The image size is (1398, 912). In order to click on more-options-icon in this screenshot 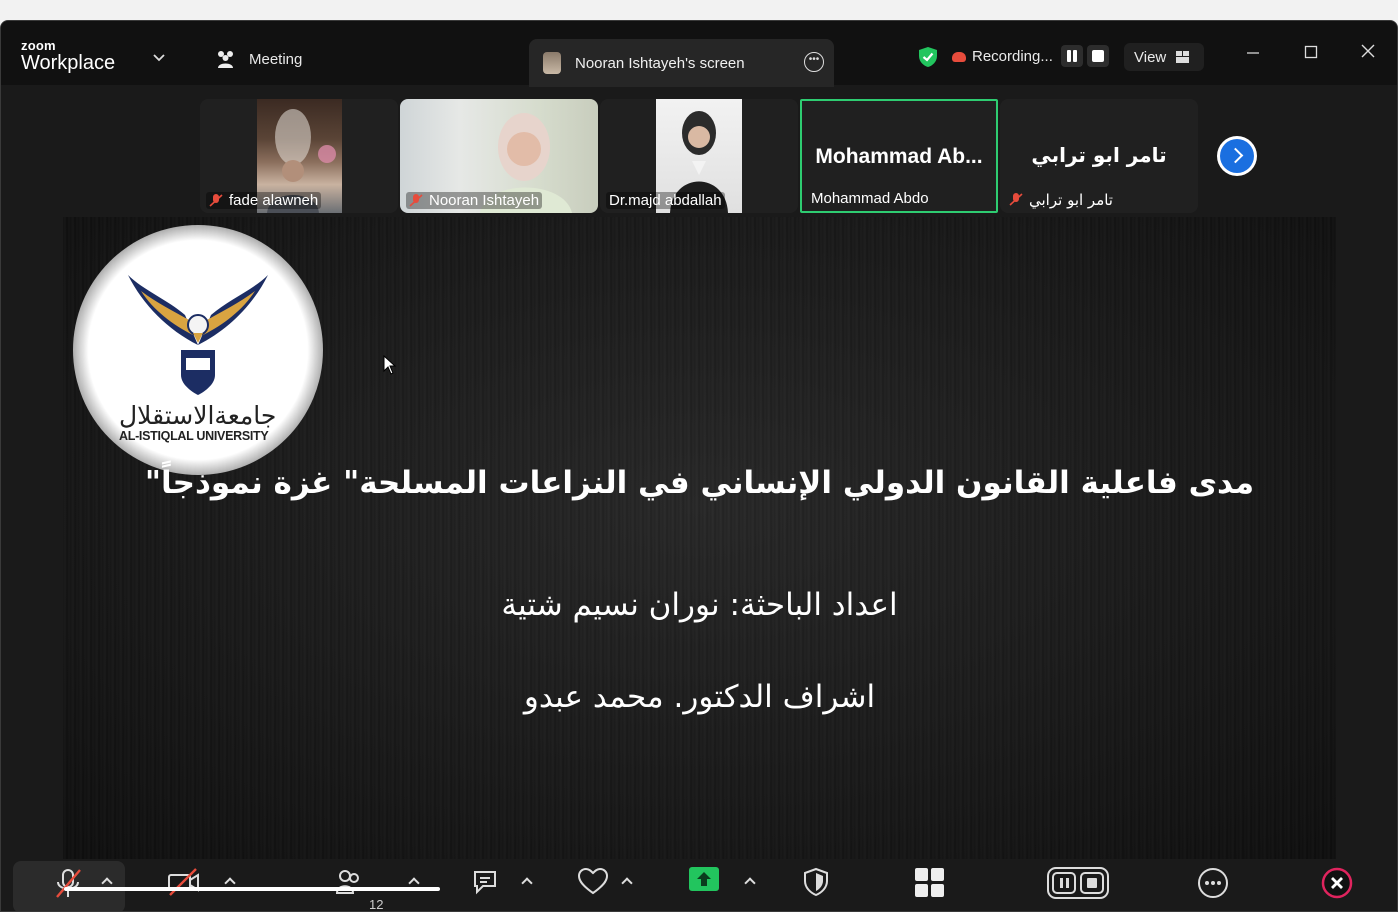, I will do `click(1213, 885)`.